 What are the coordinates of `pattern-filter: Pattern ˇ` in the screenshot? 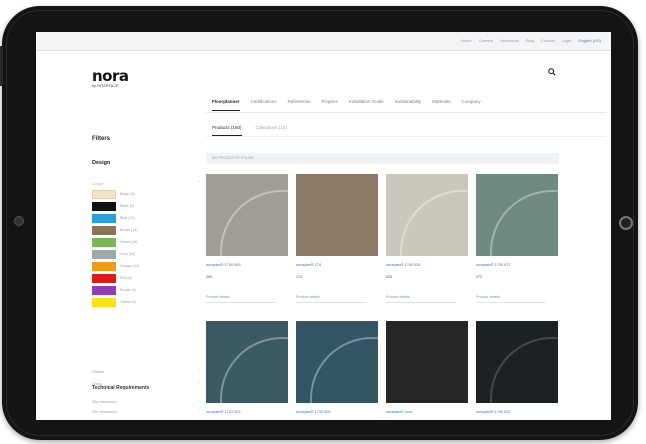 It's located at (146, 374).